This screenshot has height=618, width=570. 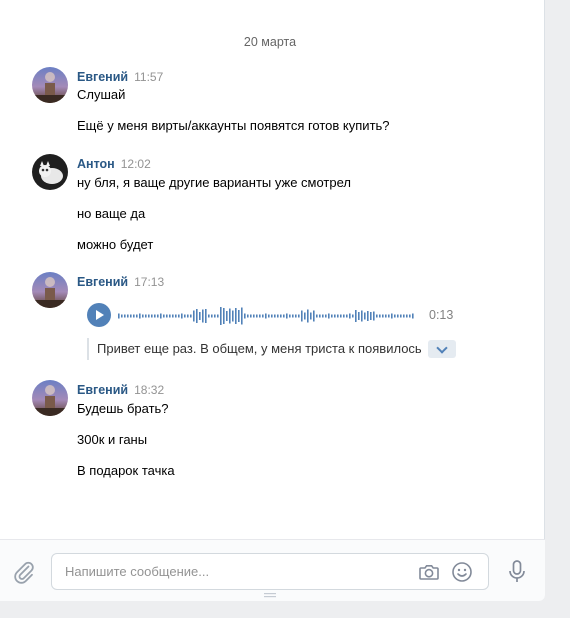 What do you see at coordinates (123, 408) in the screenshot?
I see `message-text: Будешь брать?` at bounding box center [123, 408].